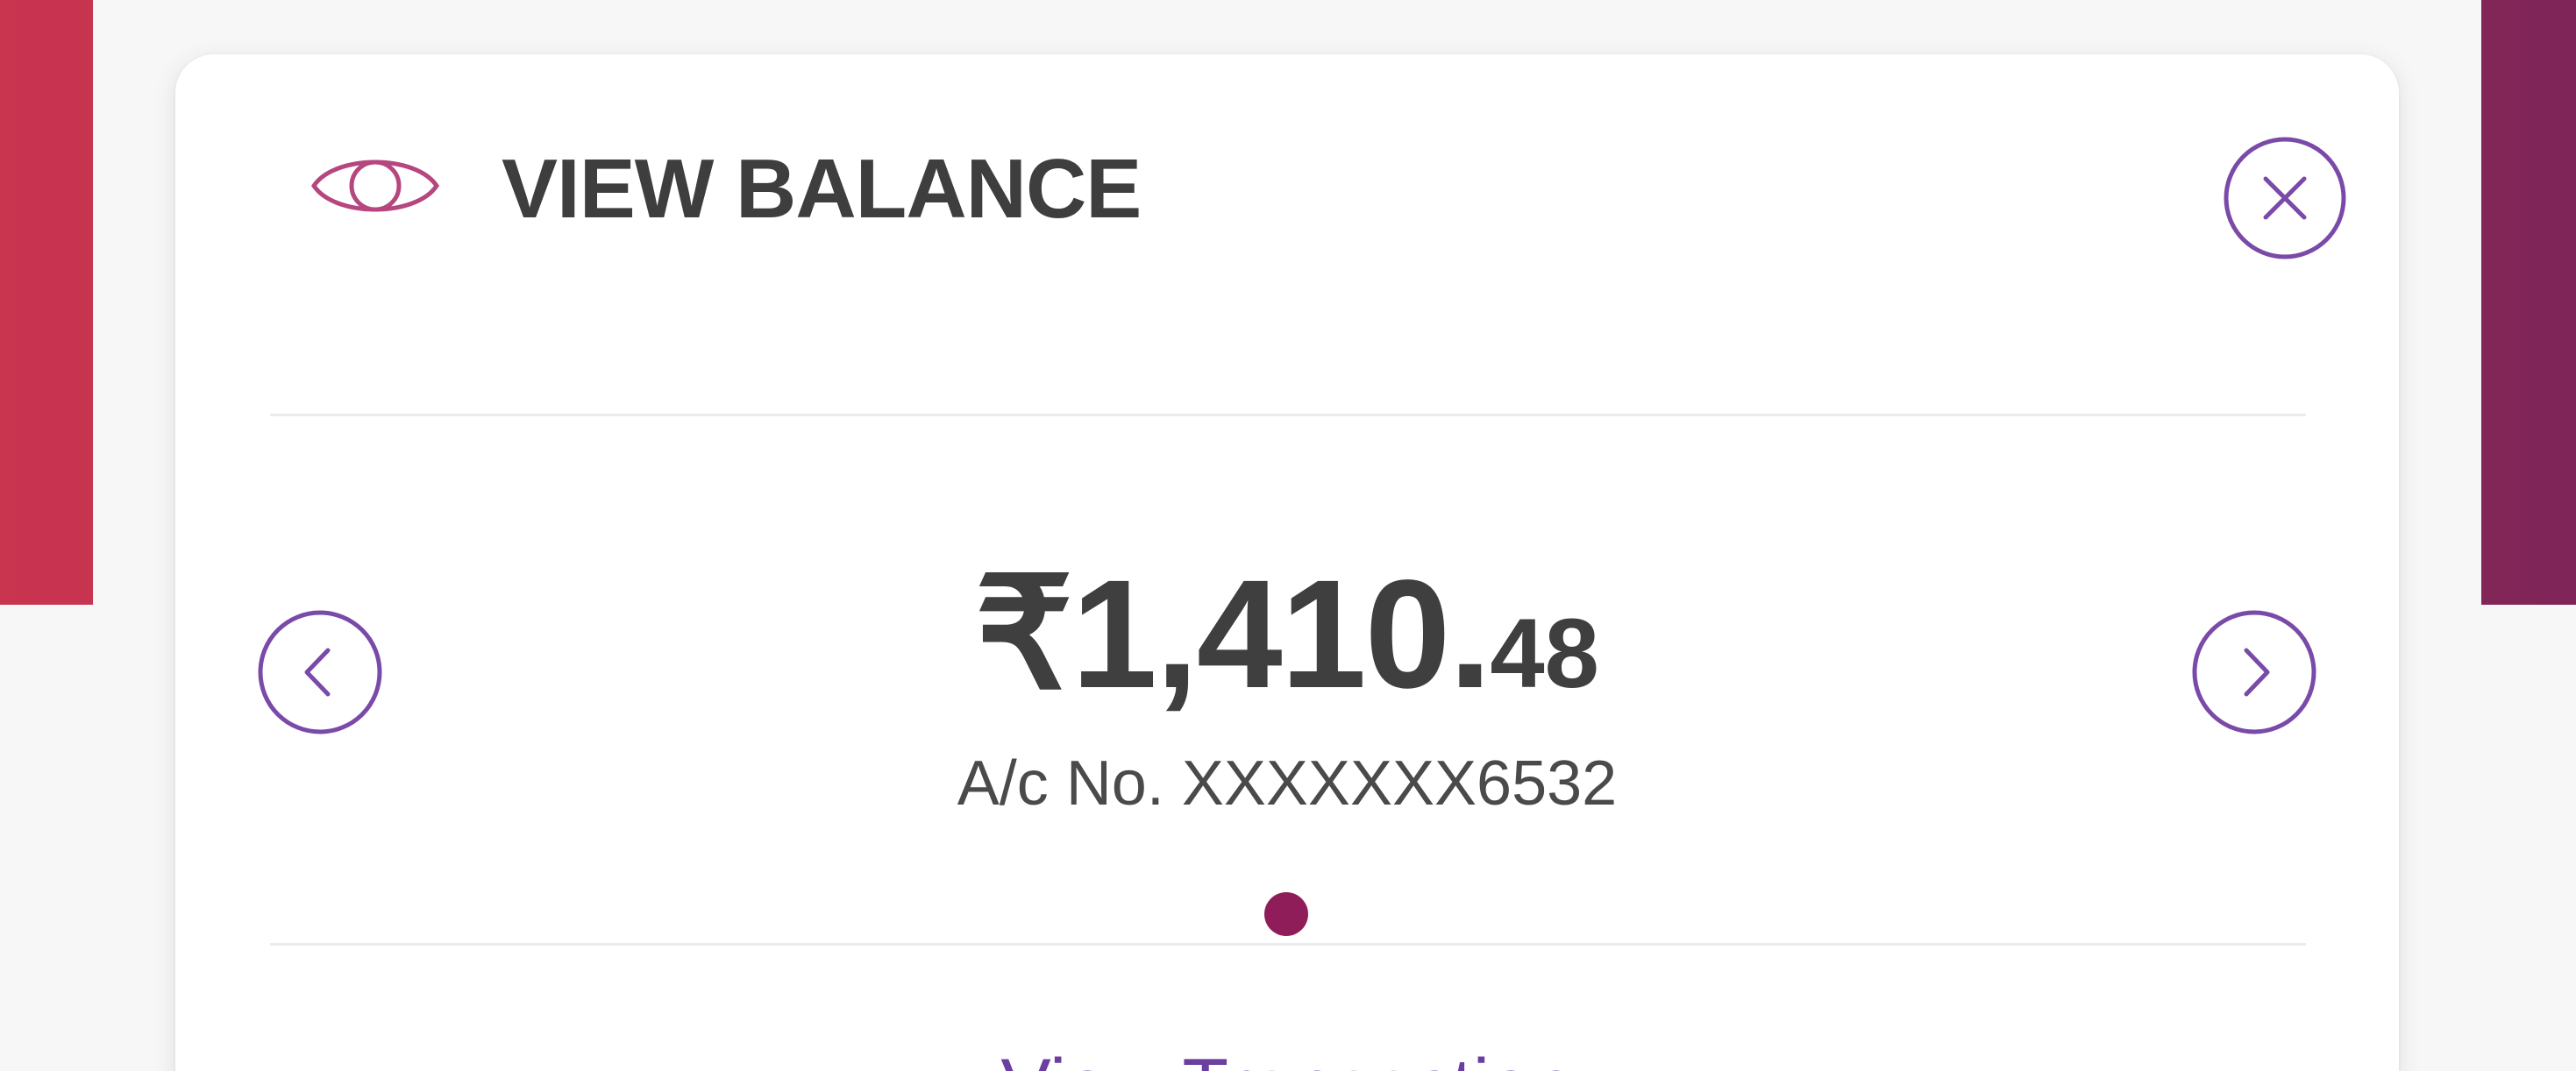 The width and height of the screenshot is (2576, 1071). Describe the element at coordinates (822, 189) in the screenshot. I see `page-title: VIEW BALANCE` at that location.